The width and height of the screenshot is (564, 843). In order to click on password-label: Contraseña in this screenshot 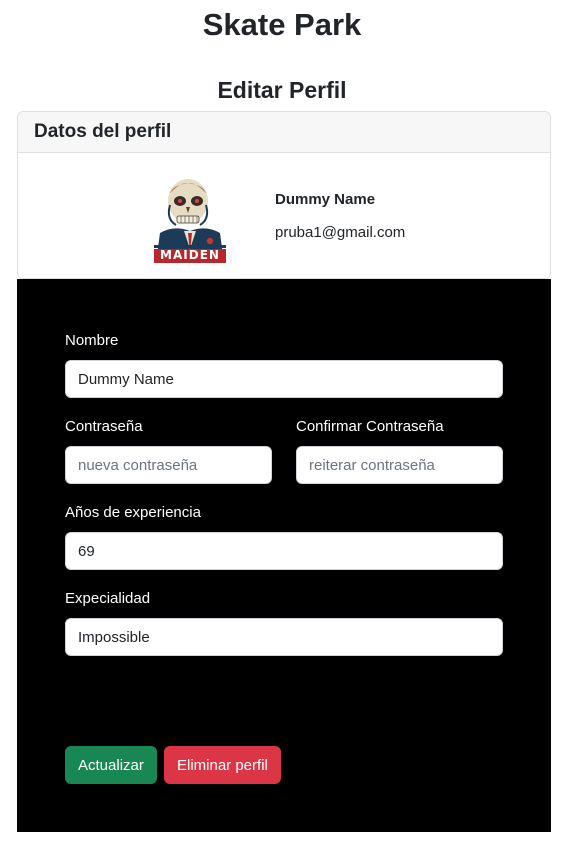, I will do `click(104, 426)`.